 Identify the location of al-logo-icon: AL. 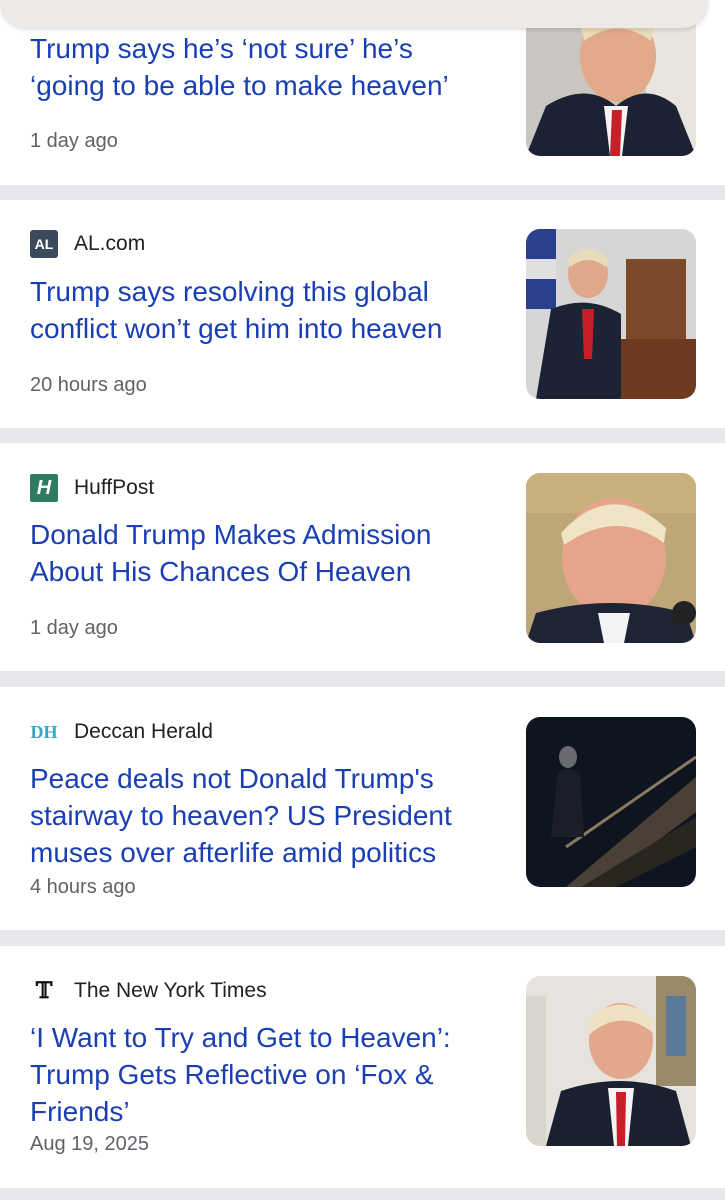
(44, 244).